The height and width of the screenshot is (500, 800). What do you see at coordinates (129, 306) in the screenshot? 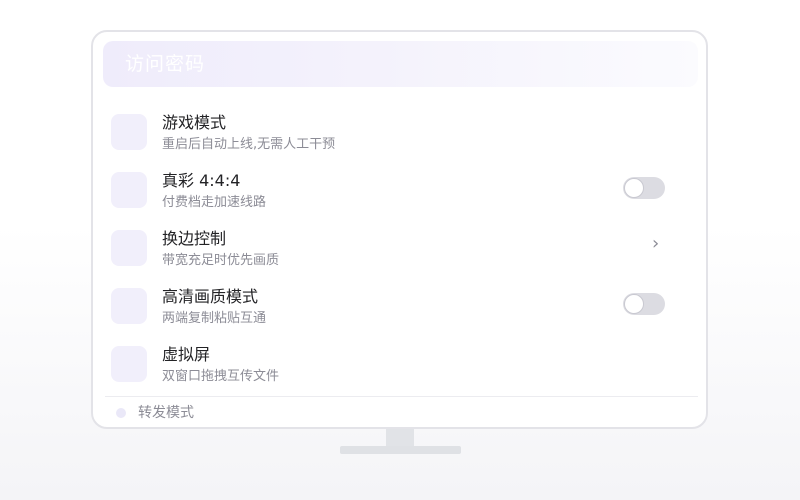
I see `hd-quality-icon` at bounding box center [129, 306].